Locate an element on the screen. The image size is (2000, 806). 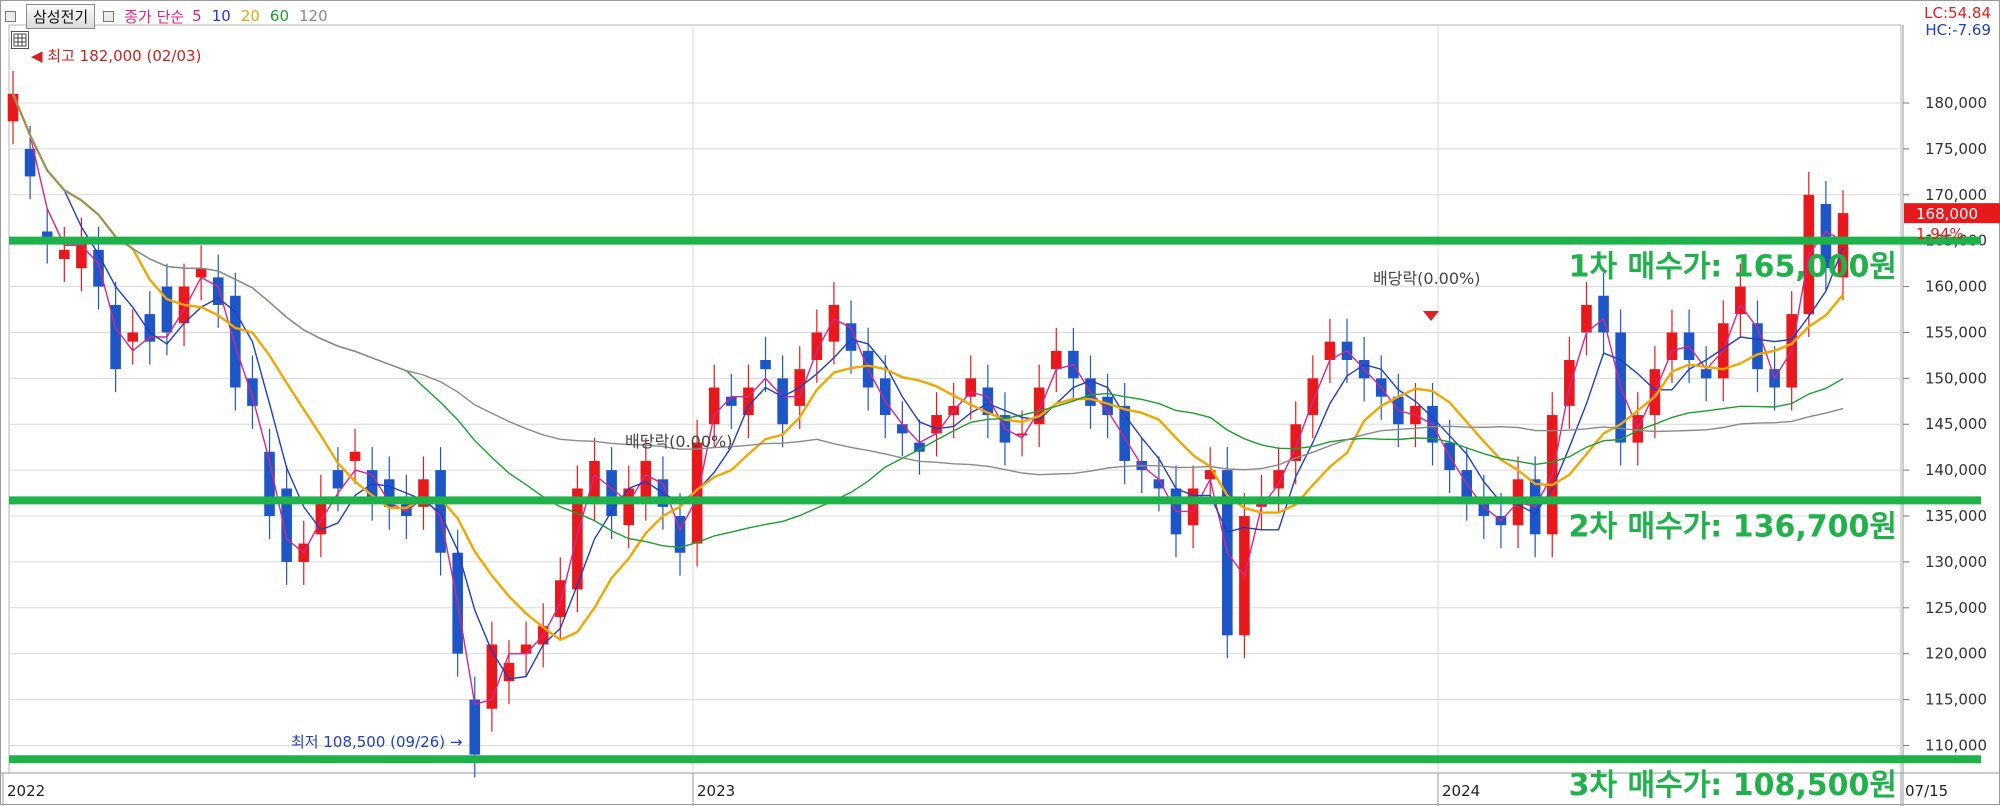
y-tick-label: 110,000 is located at coordinates (1956, 745).